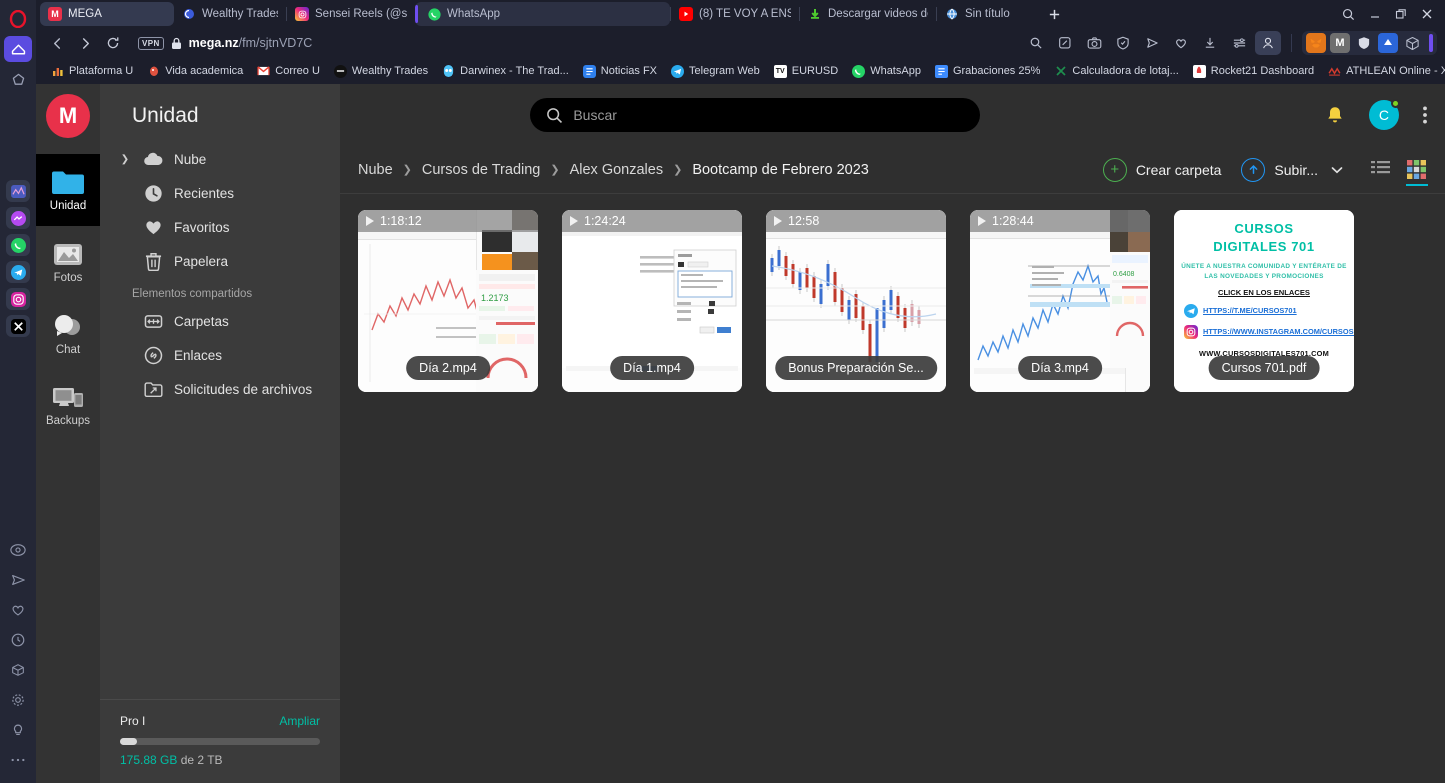  I want to click on tab-wealthy-trades: Wealthy Trades - La Logic, so click(230, 14).